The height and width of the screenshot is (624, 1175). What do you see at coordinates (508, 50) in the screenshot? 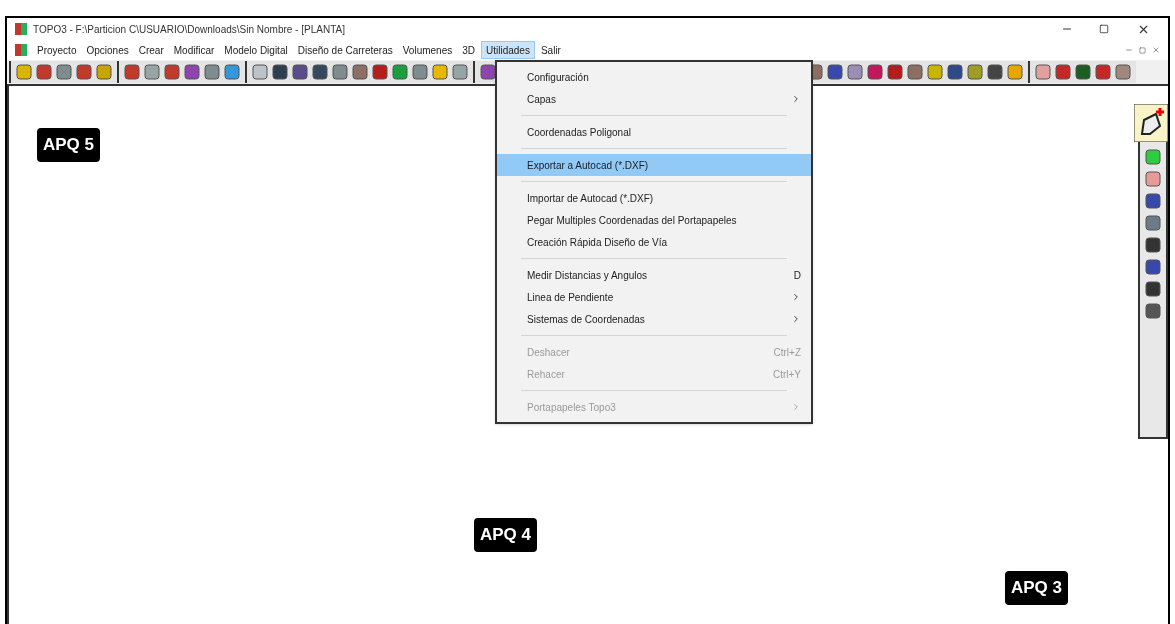
I see `menu-item: Utilidades` at bounding box center [508, 50].